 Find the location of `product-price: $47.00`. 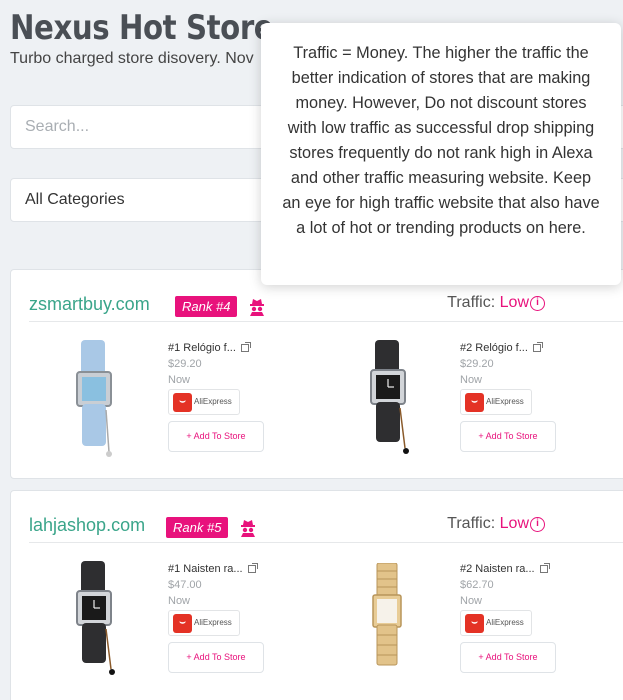

product-price: $47.00 is located at coordinates (185, 585).